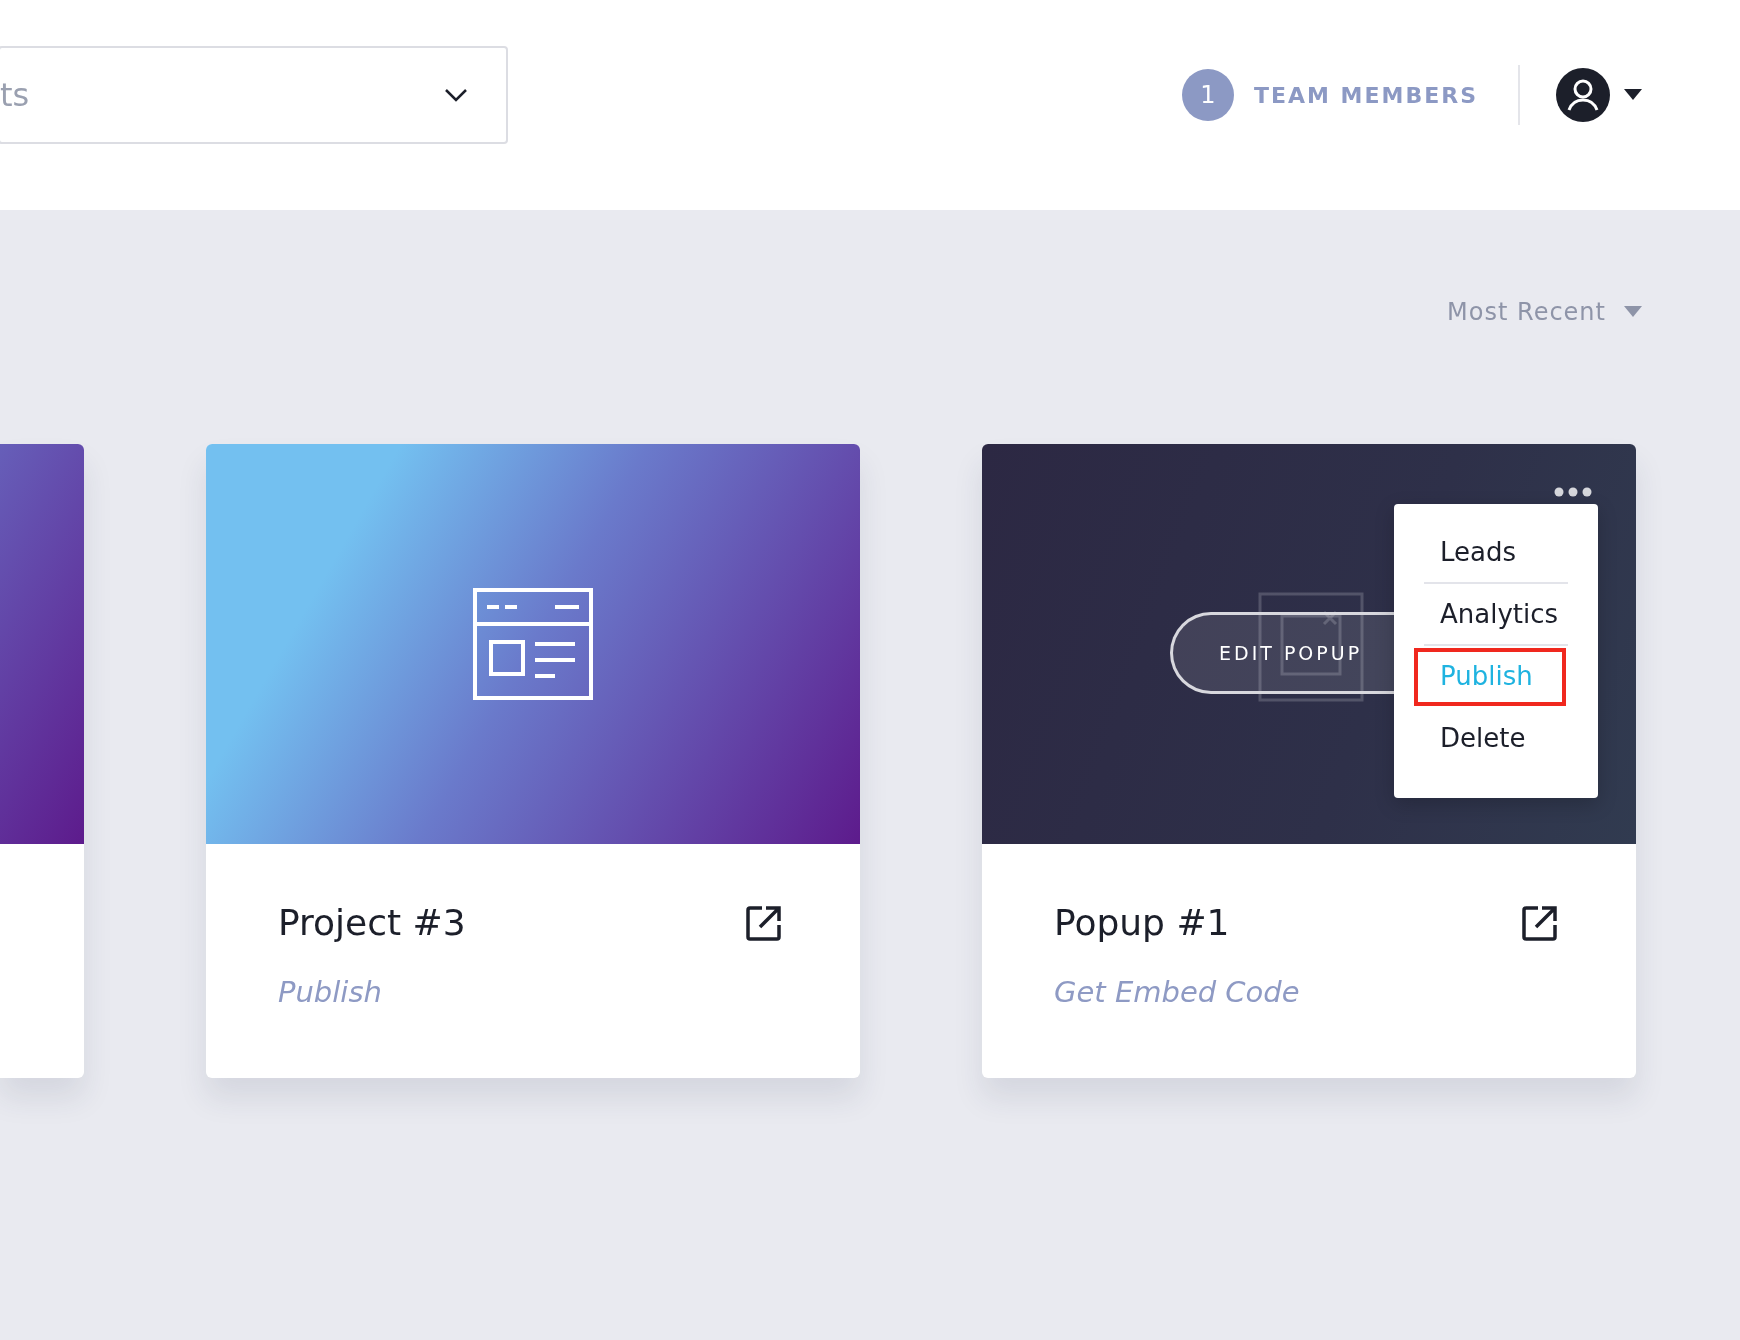 The height and width of the screenshot is (1340, 1740). What do you see at coordinates (1177, 992) in the screenshot?
I see `card-action-link: Get Embed Code` at bounding box center [1177, 992].